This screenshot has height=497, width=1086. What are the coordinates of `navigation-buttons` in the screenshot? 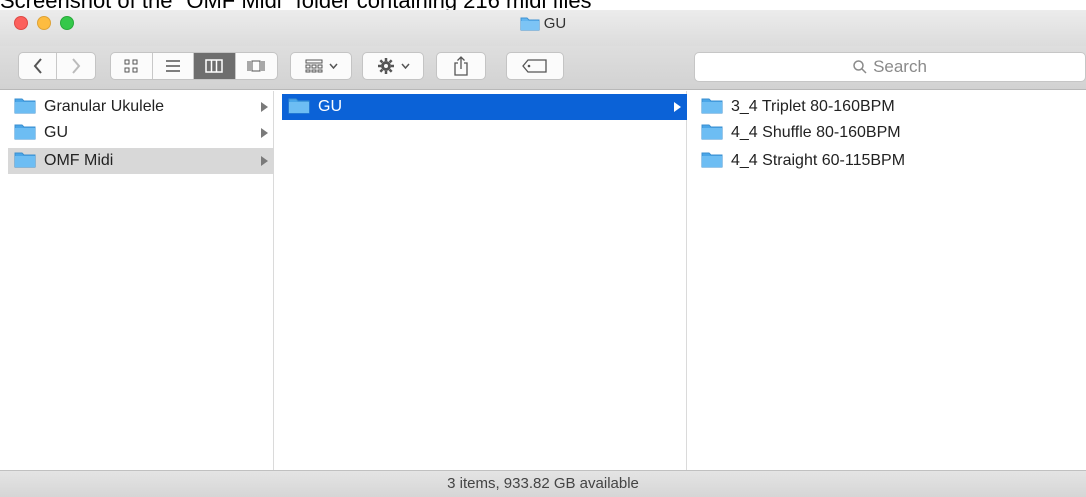 It's located at (57, 66).